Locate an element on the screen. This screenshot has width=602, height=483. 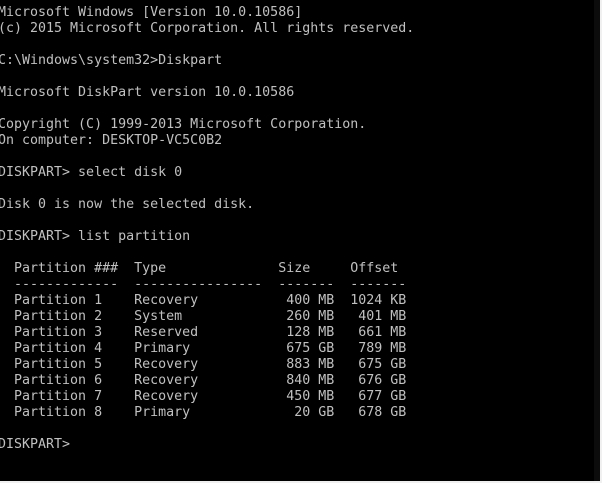
partition-row: Partition 2 System 260 MB 401 MB is located at coordinates (203, 316).